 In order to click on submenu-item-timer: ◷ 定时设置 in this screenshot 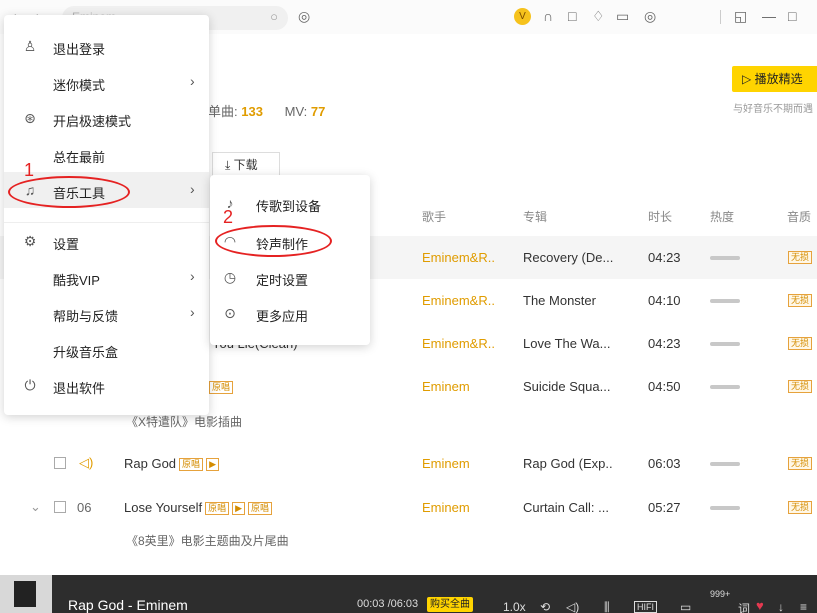, I will do `click(290, 277)`.